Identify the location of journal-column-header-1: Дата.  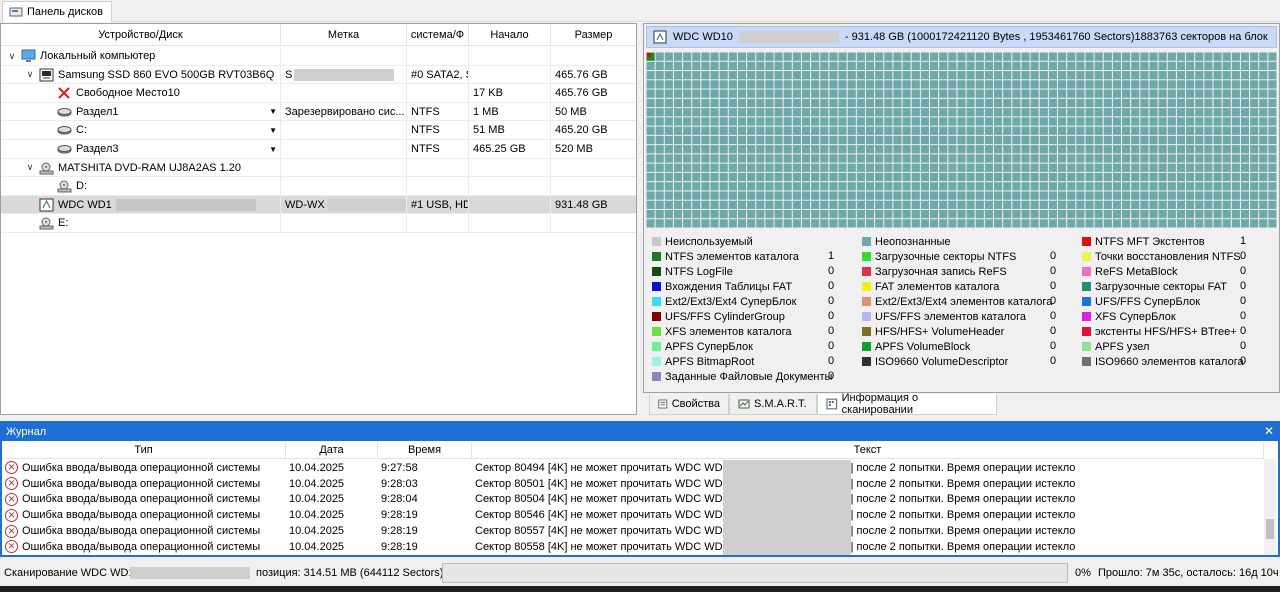
(332, 450).